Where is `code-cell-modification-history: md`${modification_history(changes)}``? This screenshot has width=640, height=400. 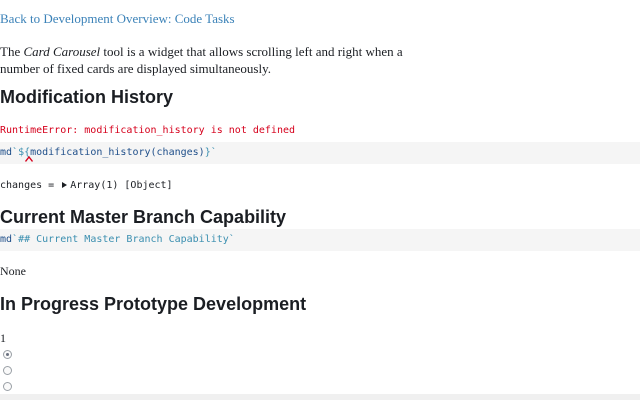 code-cell-modification-history: md`${modification_history(changes)}` is located at coordinates (320, 153).